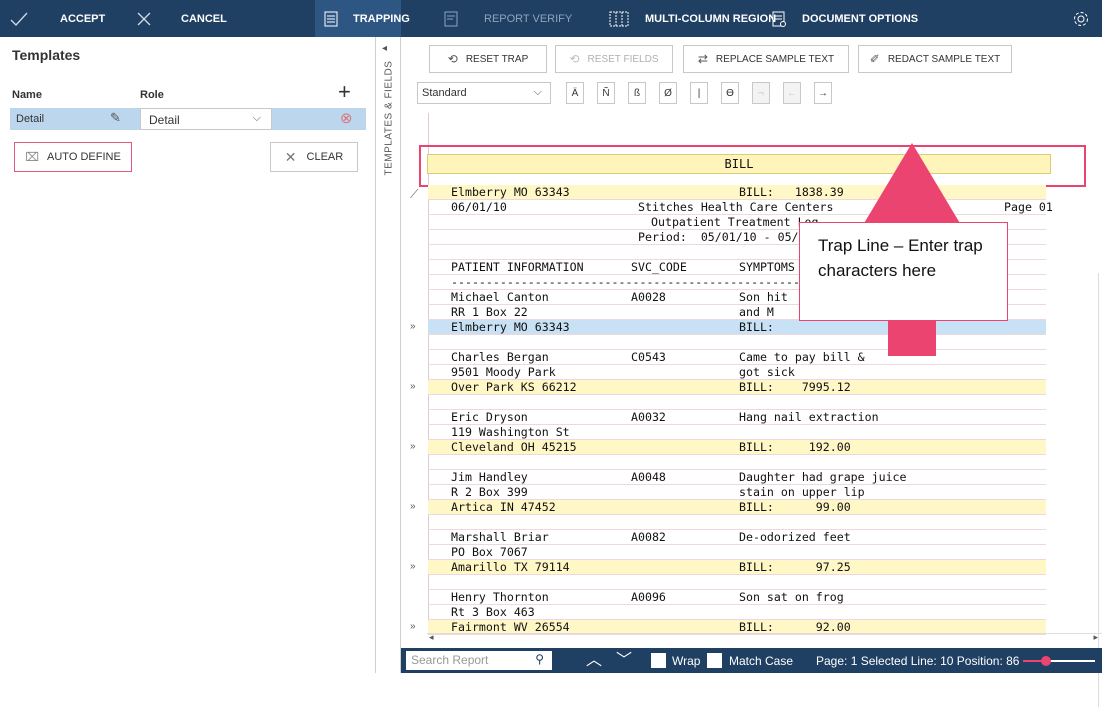 The image size is (1102, 707). I want to click on char-button-theta: ϴ, so click(730, 93).